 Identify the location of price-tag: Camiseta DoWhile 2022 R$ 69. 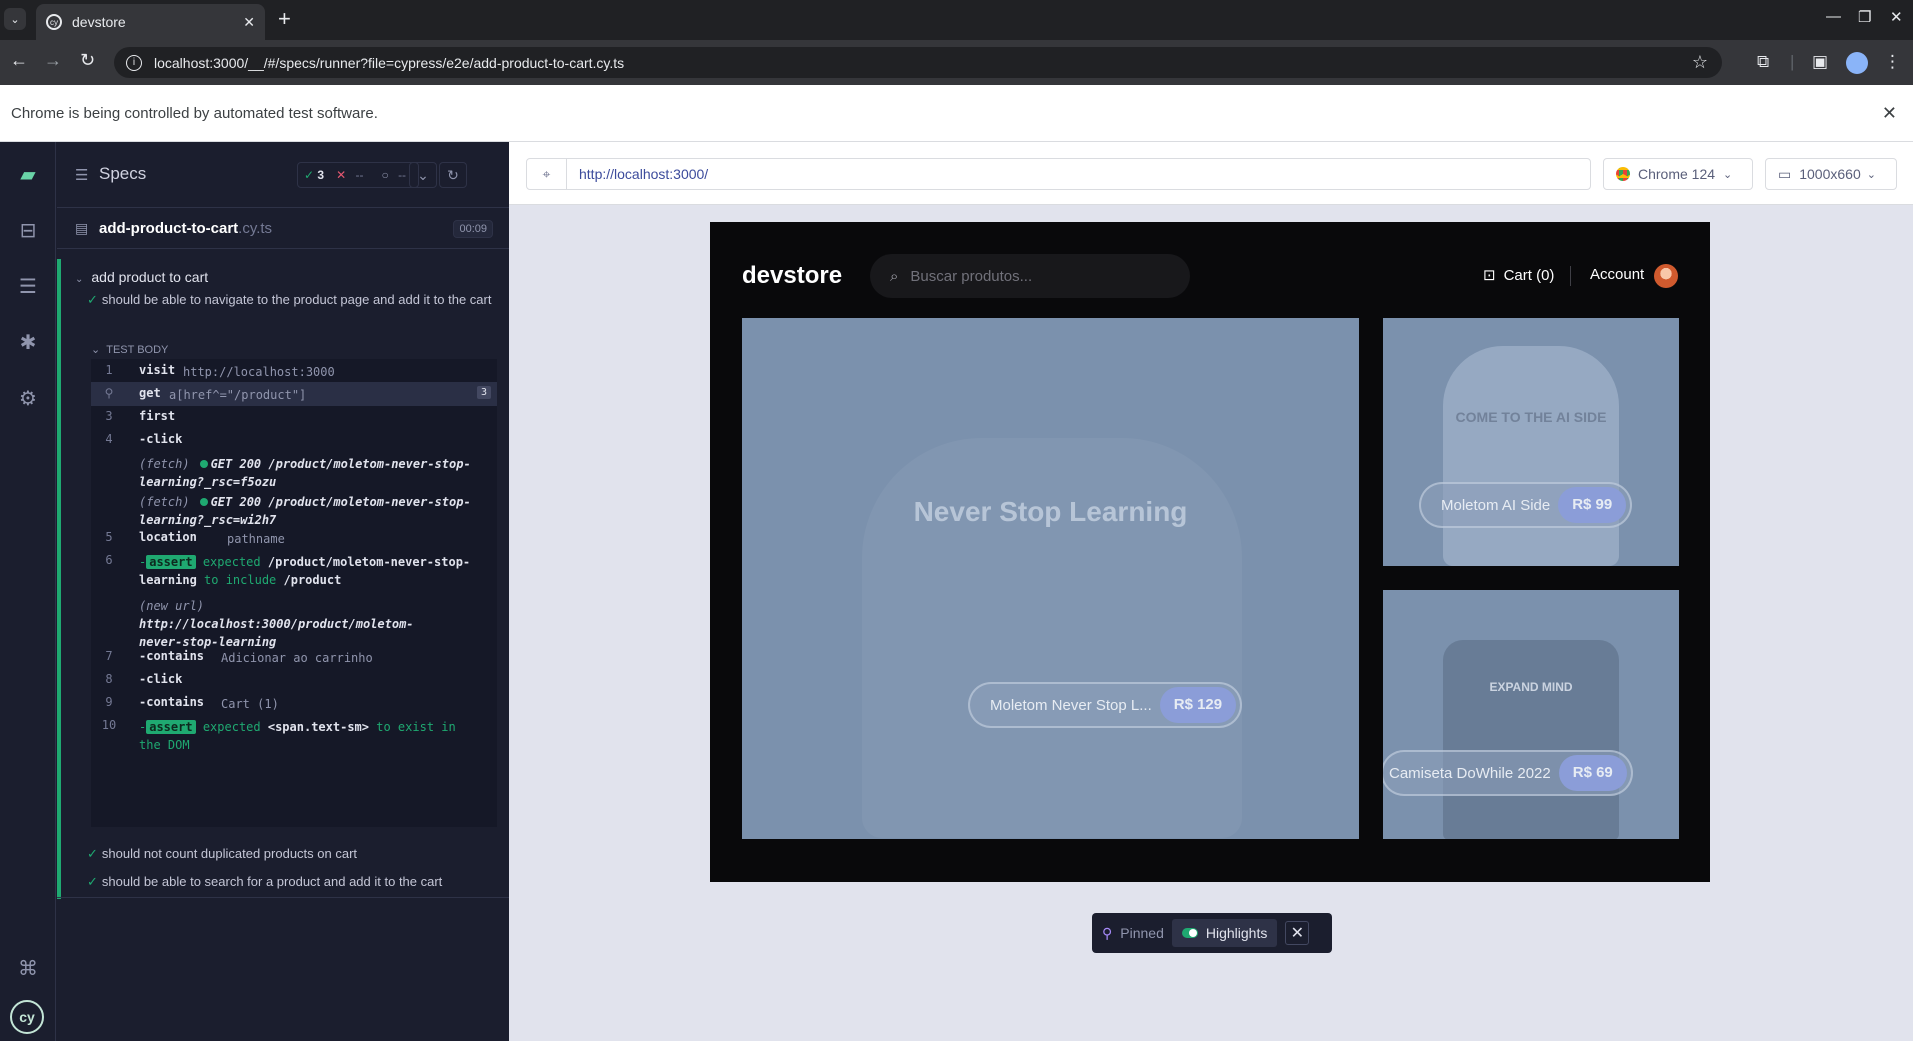
(1508, 773).